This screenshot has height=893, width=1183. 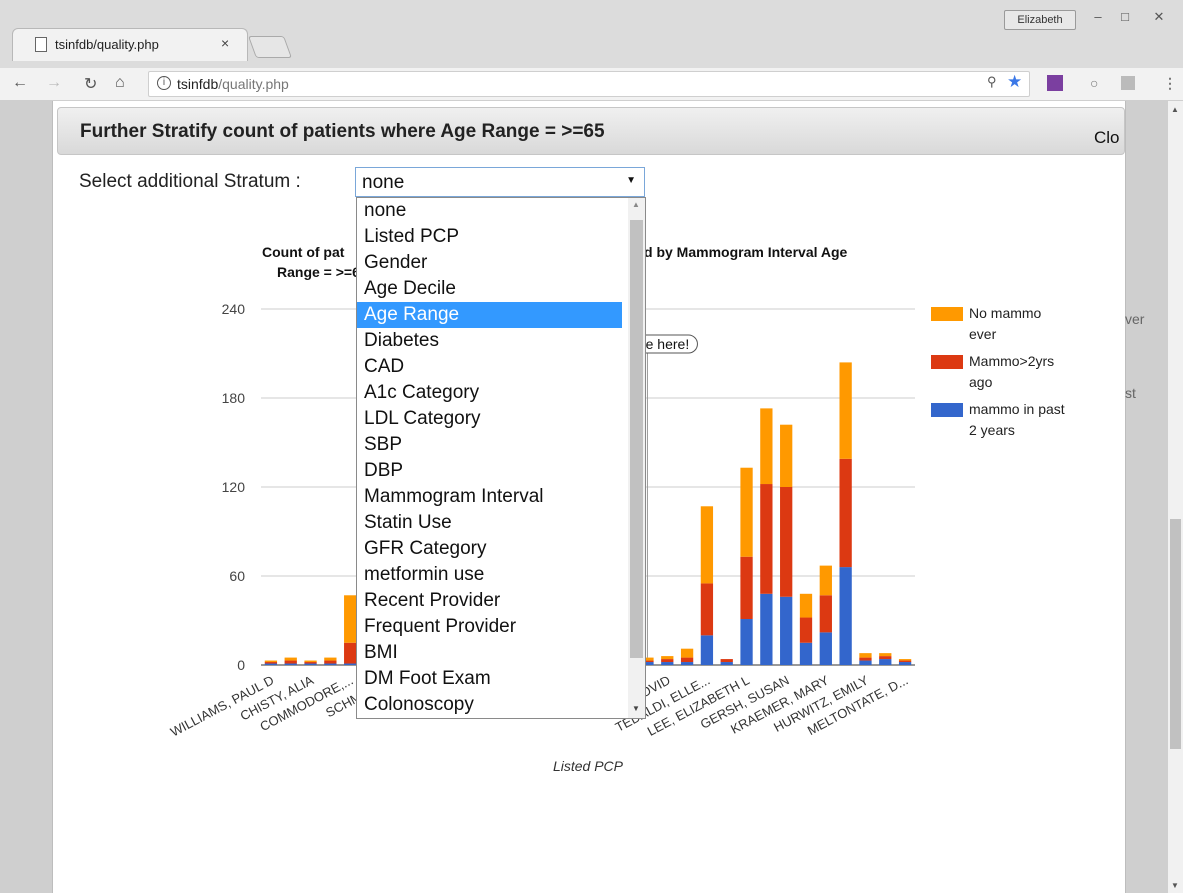 What do you see at coordinates (234, 487) in the screenshot?
I see `y-tick-label: 120` at bounding box center [234, 487].